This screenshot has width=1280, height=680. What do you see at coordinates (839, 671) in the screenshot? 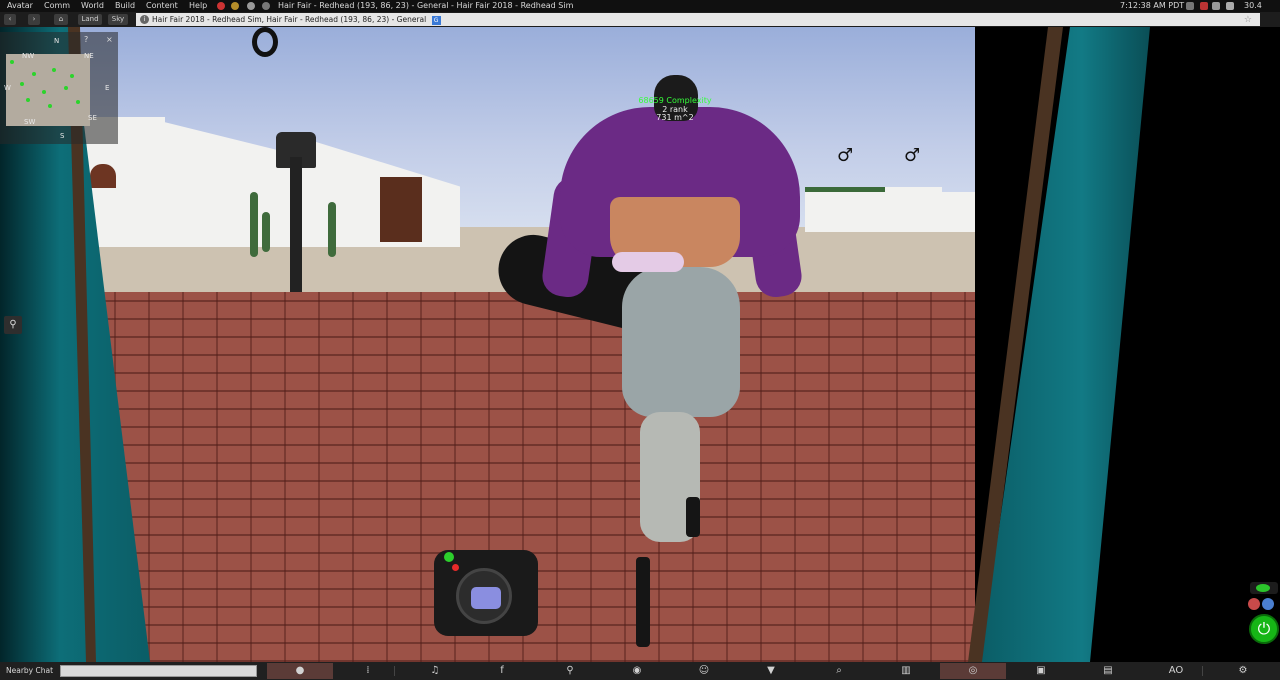
I see `search-icon: ⌕` at bounding box center [839, 671].